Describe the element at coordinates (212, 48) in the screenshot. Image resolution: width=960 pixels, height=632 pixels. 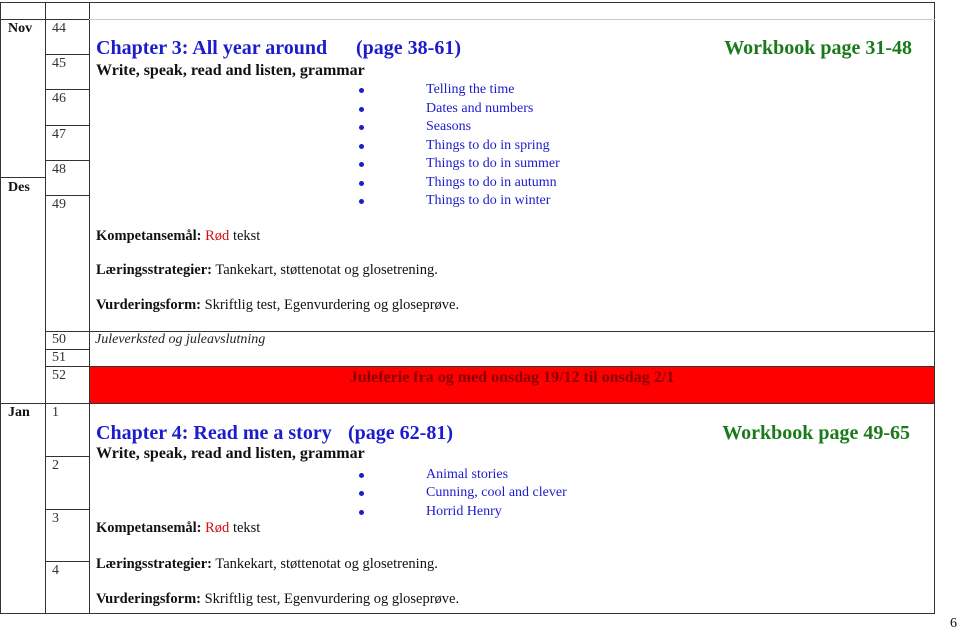
I see `chapter3-title: Chapter 3: All year around` at that location.